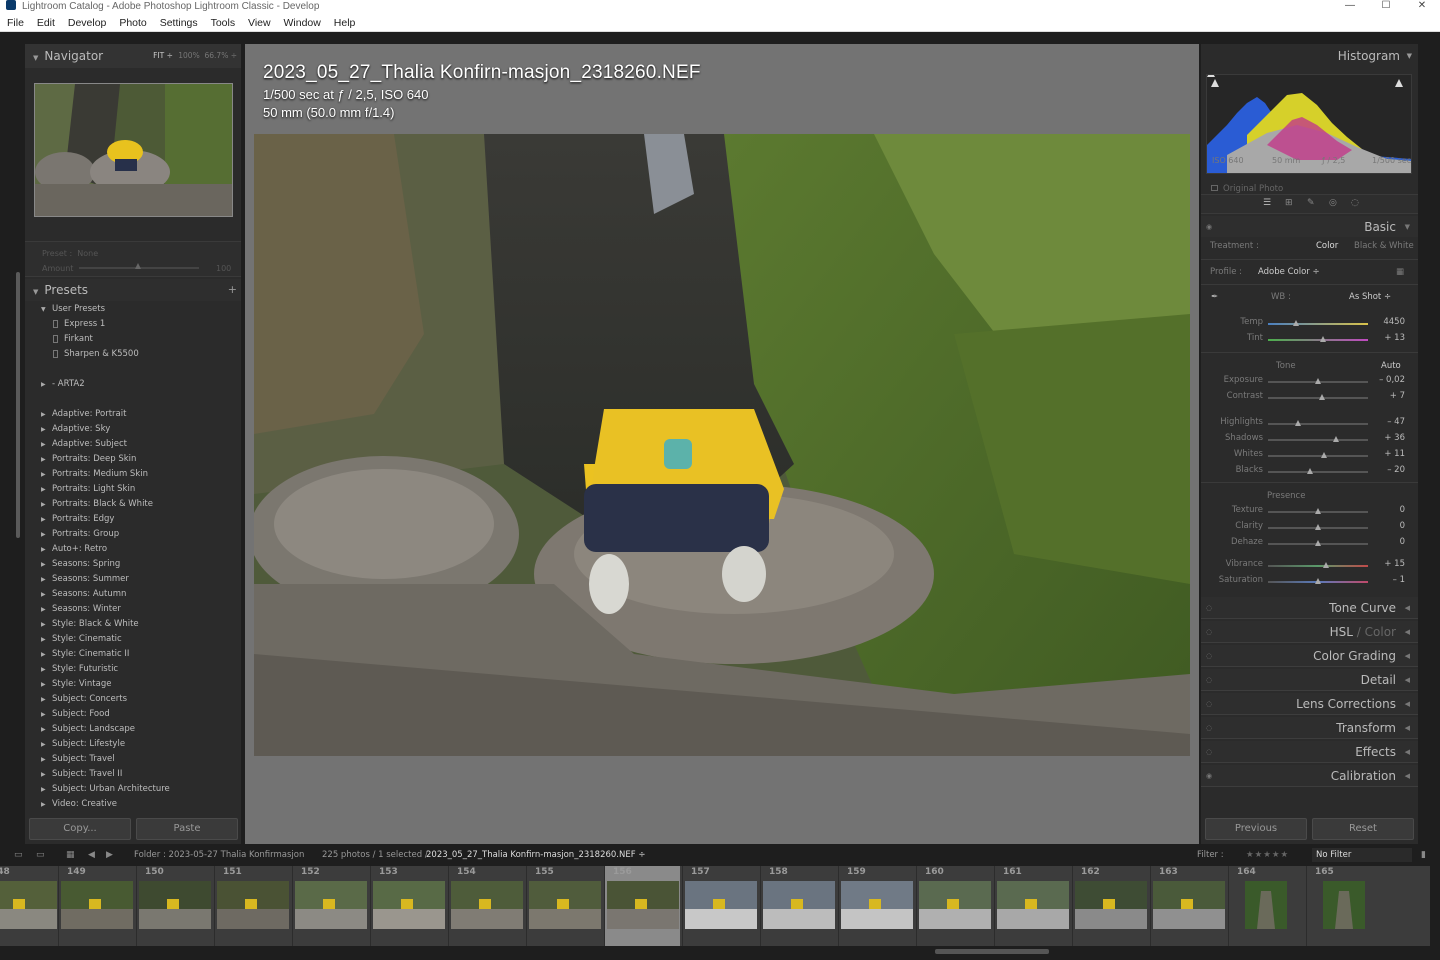  Describe the element at coordinates (219, 855) in the screenshot. I see `folder-breadcrumb: Folder : 2023-05-27 Thalia Konfirmasjon` at that location.